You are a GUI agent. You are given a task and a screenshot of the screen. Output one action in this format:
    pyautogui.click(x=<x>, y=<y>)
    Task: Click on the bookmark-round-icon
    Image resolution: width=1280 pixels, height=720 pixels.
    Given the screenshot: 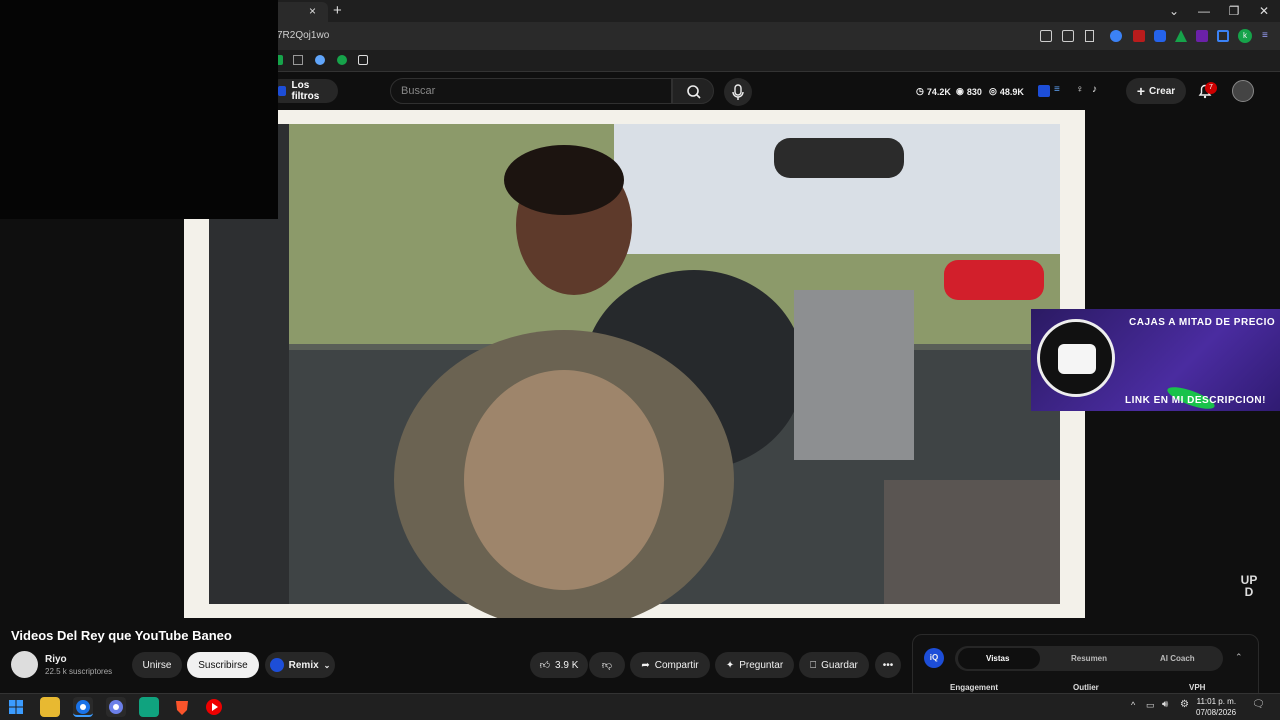 What is the action you would take?
    pyautogui.click(x=342, y=60)
    